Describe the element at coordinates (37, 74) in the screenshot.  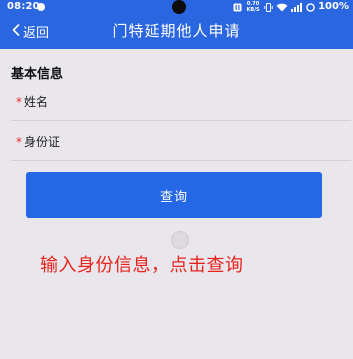
I see `section-title: 基本信息` at that location.